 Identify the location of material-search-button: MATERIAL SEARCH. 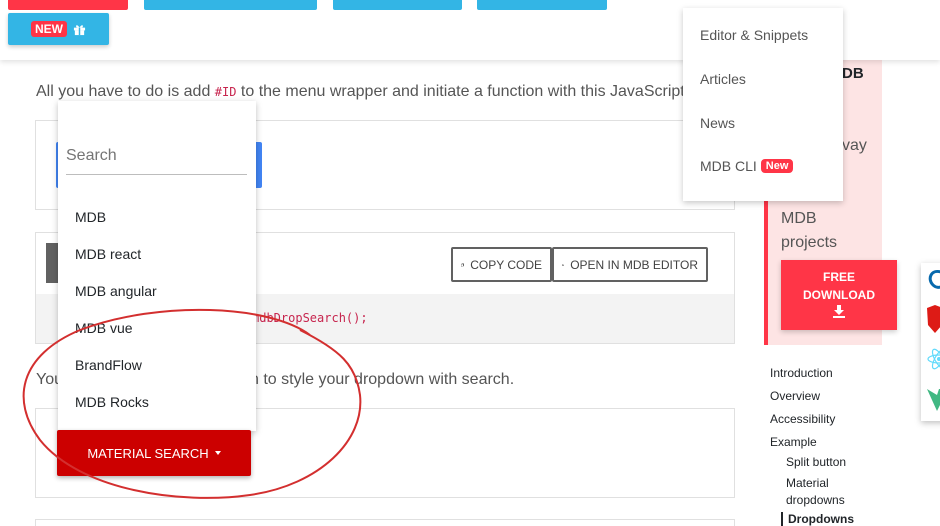
(154, 453).